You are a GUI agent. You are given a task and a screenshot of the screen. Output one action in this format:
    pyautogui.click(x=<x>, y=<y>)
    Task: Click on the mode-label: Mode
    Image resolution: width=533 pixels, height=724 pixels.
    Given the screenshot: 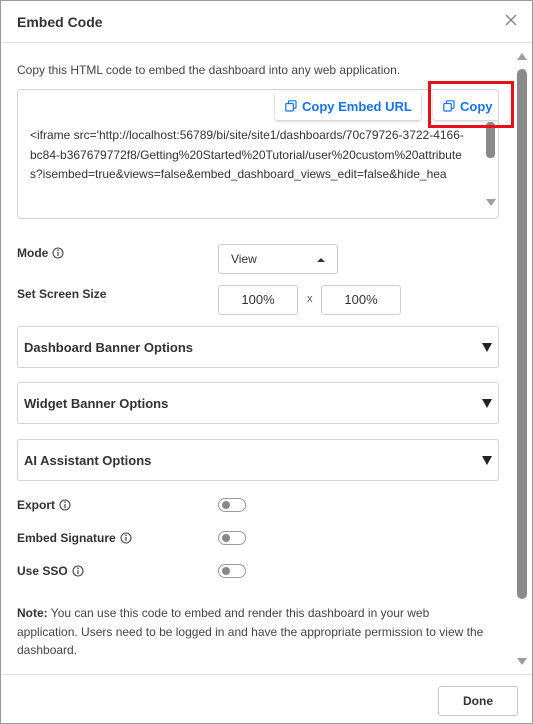 What is the action you would take?
    pyautogui.click(x=40, y=253)
    